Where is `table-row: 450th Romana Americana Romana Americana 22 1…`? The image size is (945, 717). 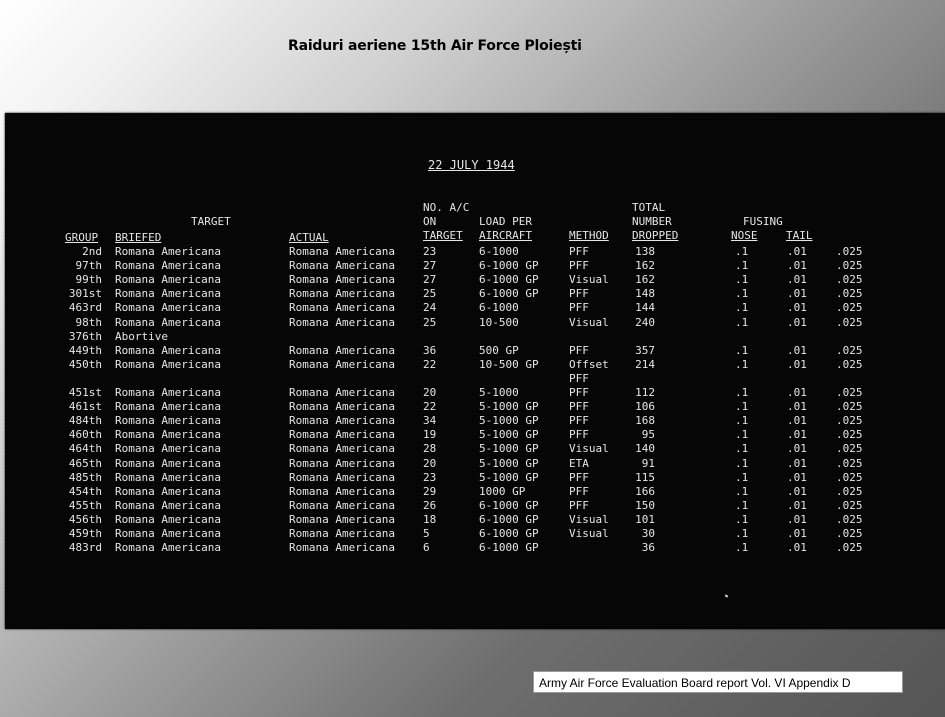
table-row: 450th Romana Americana Romana Americana 22 1… is located at coordinates (475, 365).